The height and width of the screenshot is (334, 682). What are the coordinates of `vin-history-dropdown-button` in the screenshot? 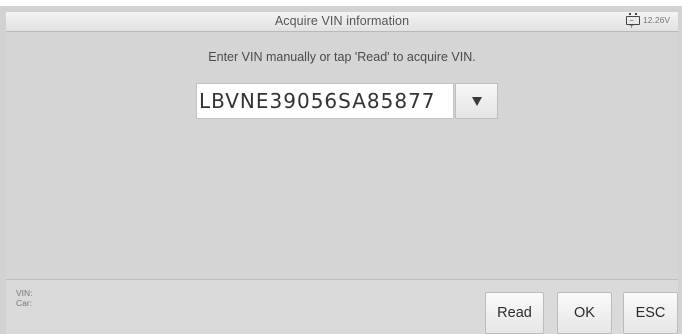 It's located at (476, 101).